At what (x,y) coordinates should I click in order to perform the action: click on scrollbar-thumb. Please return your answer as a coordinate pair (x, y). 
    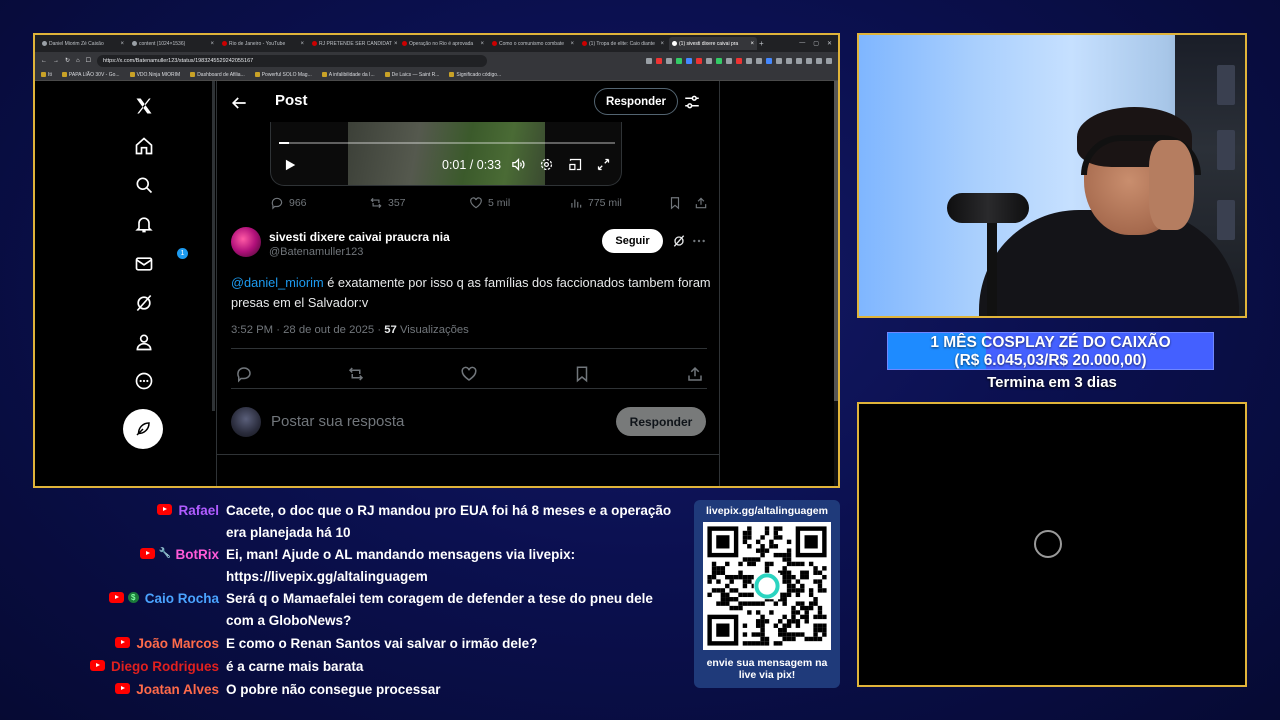
    Looking at the image, I should click on (836, 241).